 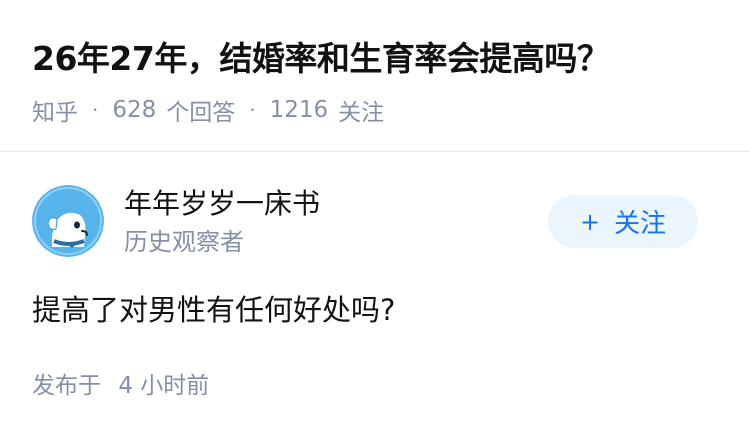 What do you see at coordinates (222, 204) in the screenshot?
I see `author-name: 年年岁岁一床书` at bounding box center [222, 204].